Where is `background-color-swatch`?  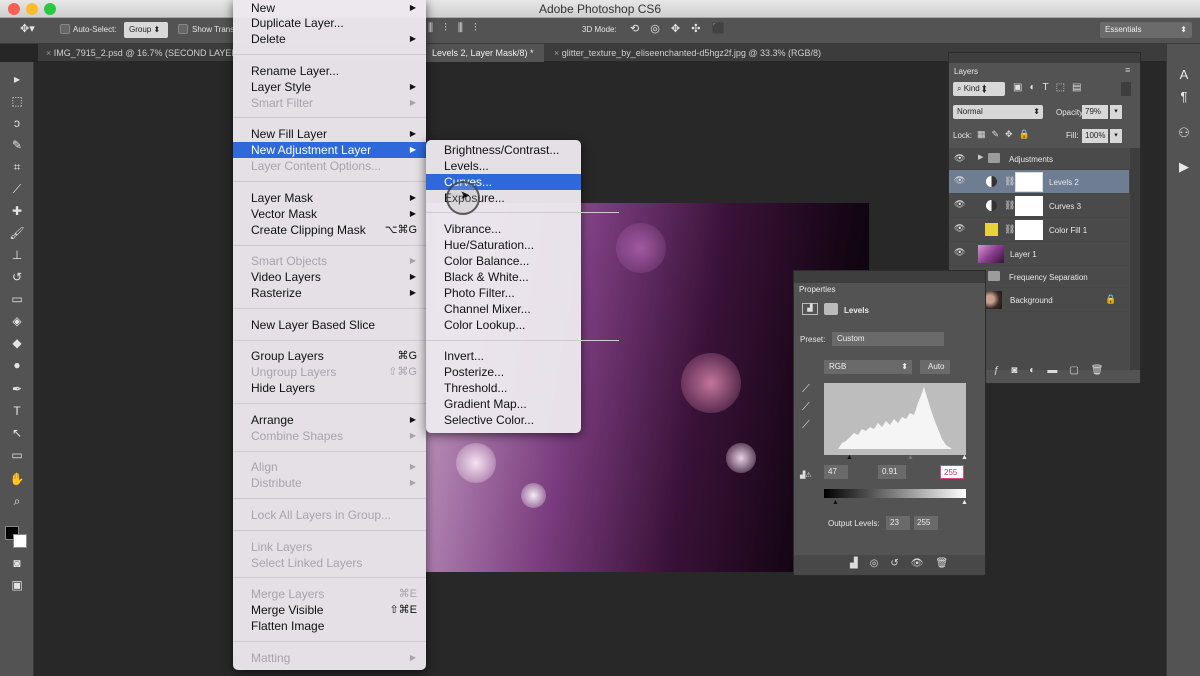
background-color-swatch is located at coordinates (20, 541).